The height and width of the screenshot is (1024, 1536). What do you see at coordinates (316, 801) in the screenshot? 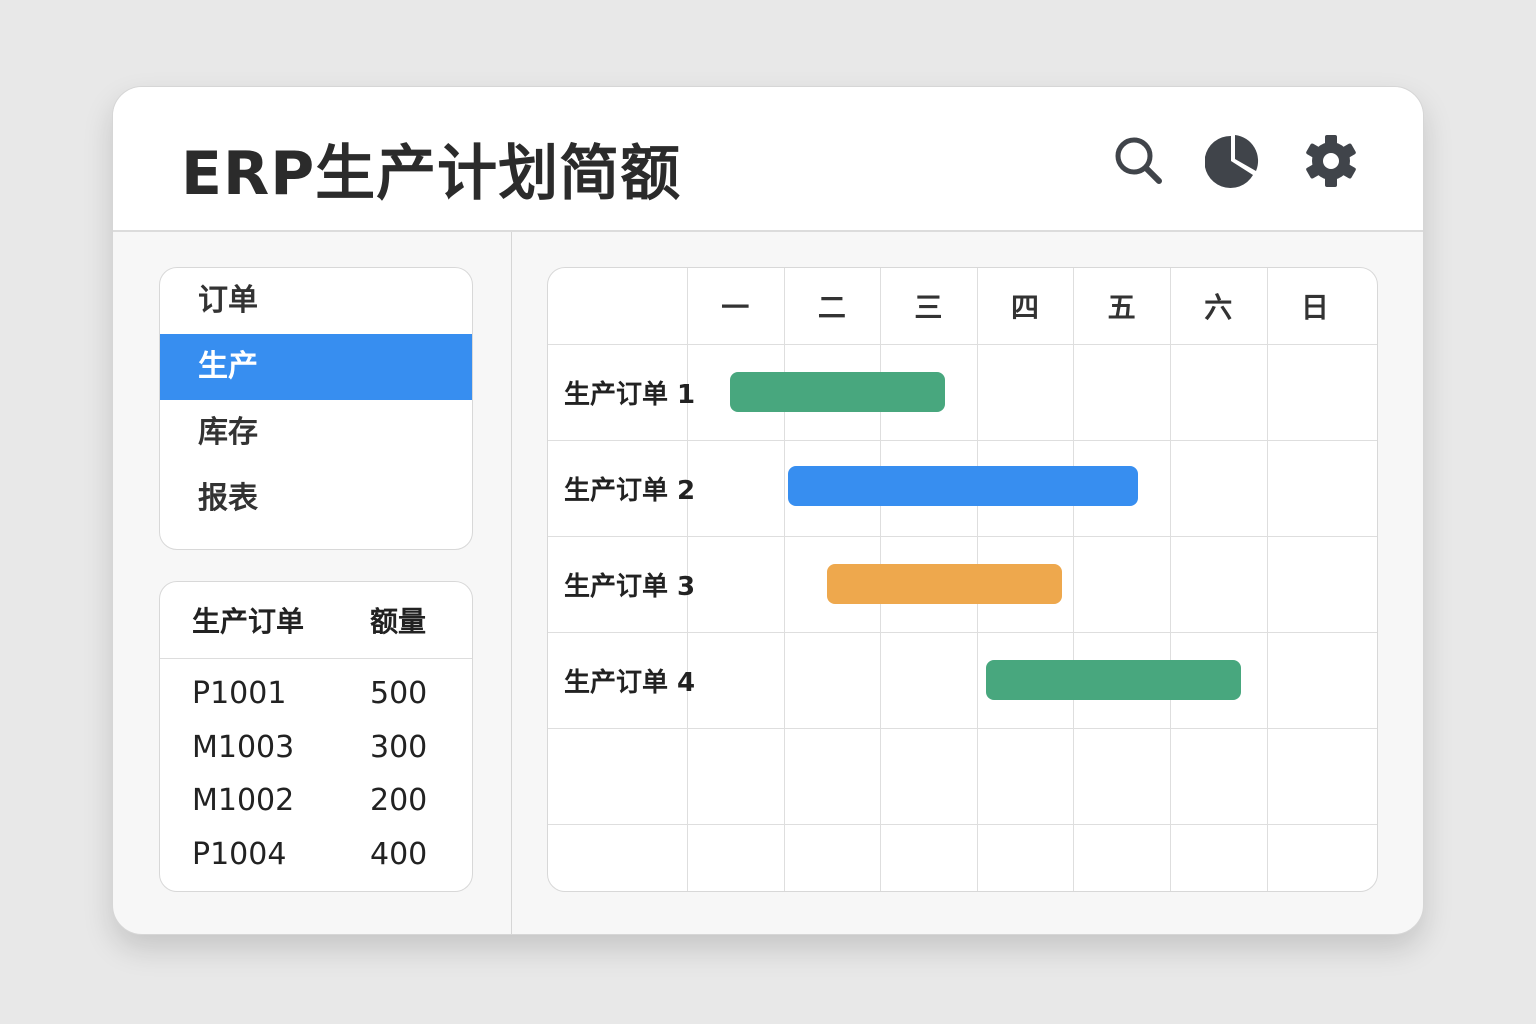
I see `table-row: M1002 200` at bounding box center [316, 801].